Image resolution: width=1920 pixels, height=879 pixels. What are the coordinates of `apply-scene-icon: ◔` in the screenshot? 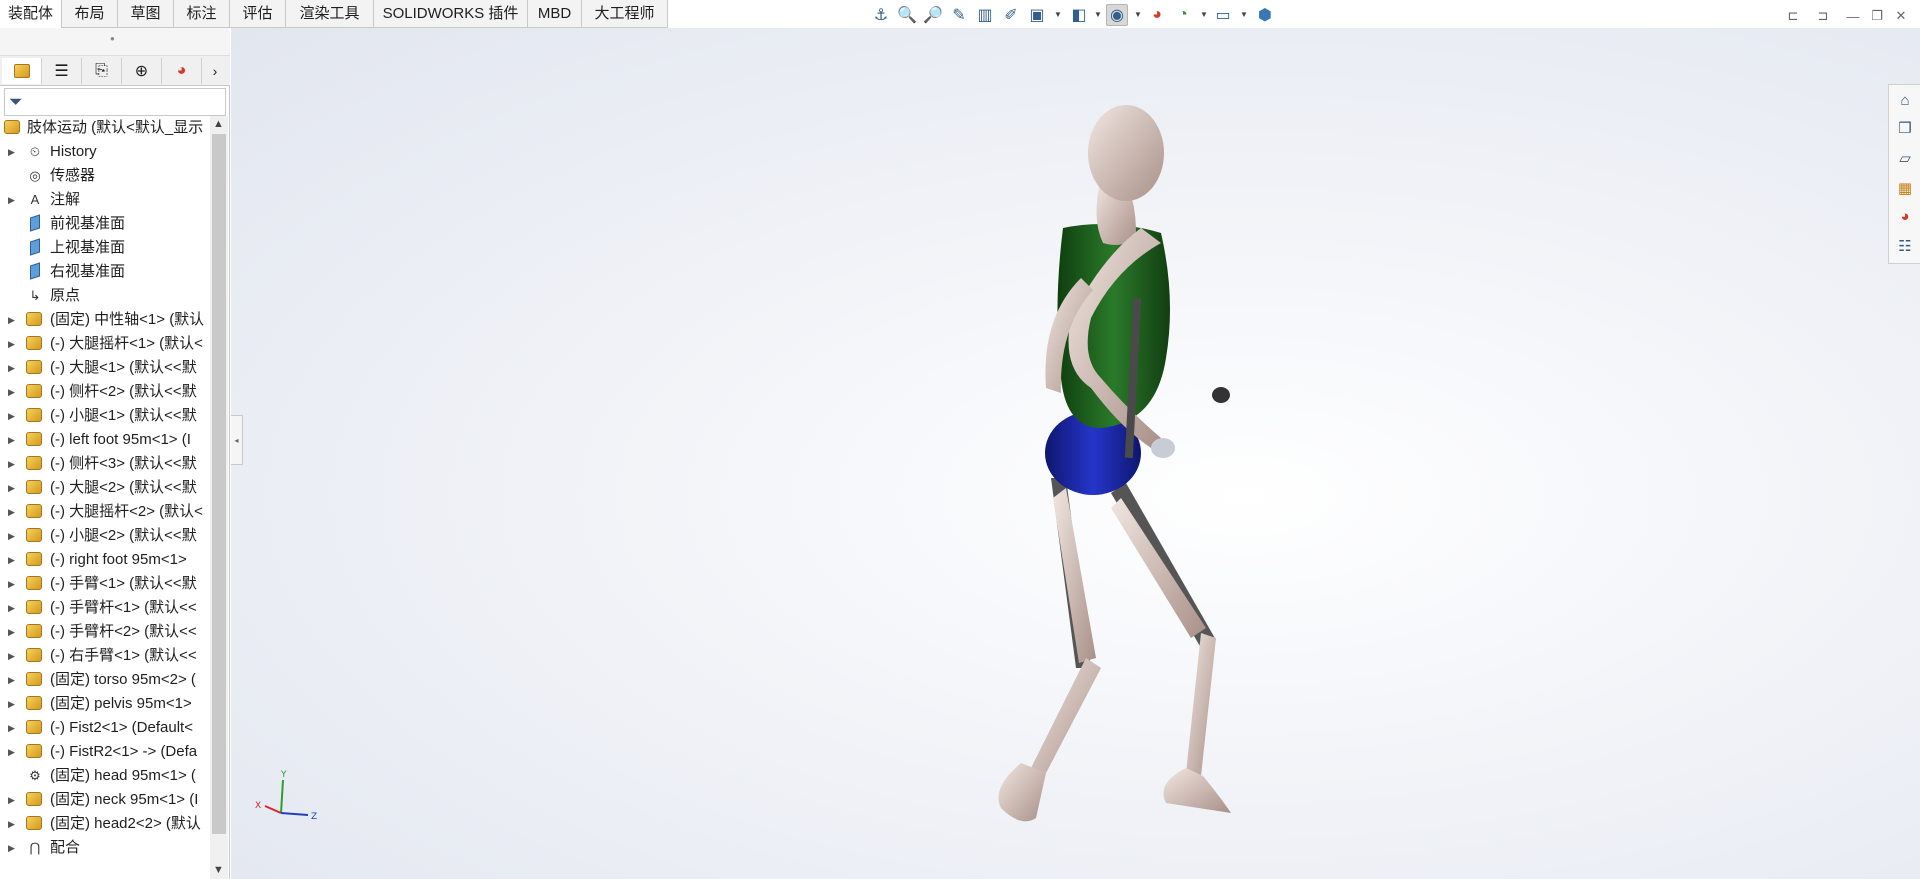 It's located at (1183, 15).